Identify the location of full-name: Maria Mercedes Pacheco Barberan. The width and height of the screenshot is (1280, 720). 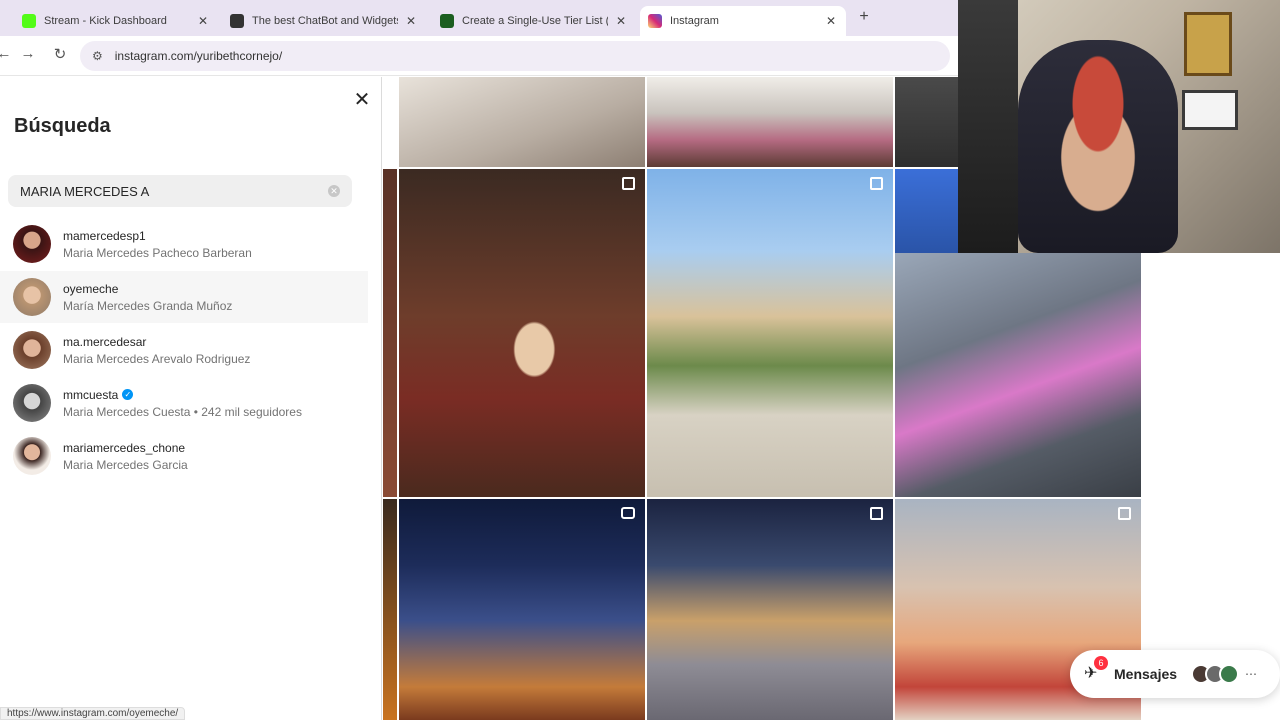
(157, 252).